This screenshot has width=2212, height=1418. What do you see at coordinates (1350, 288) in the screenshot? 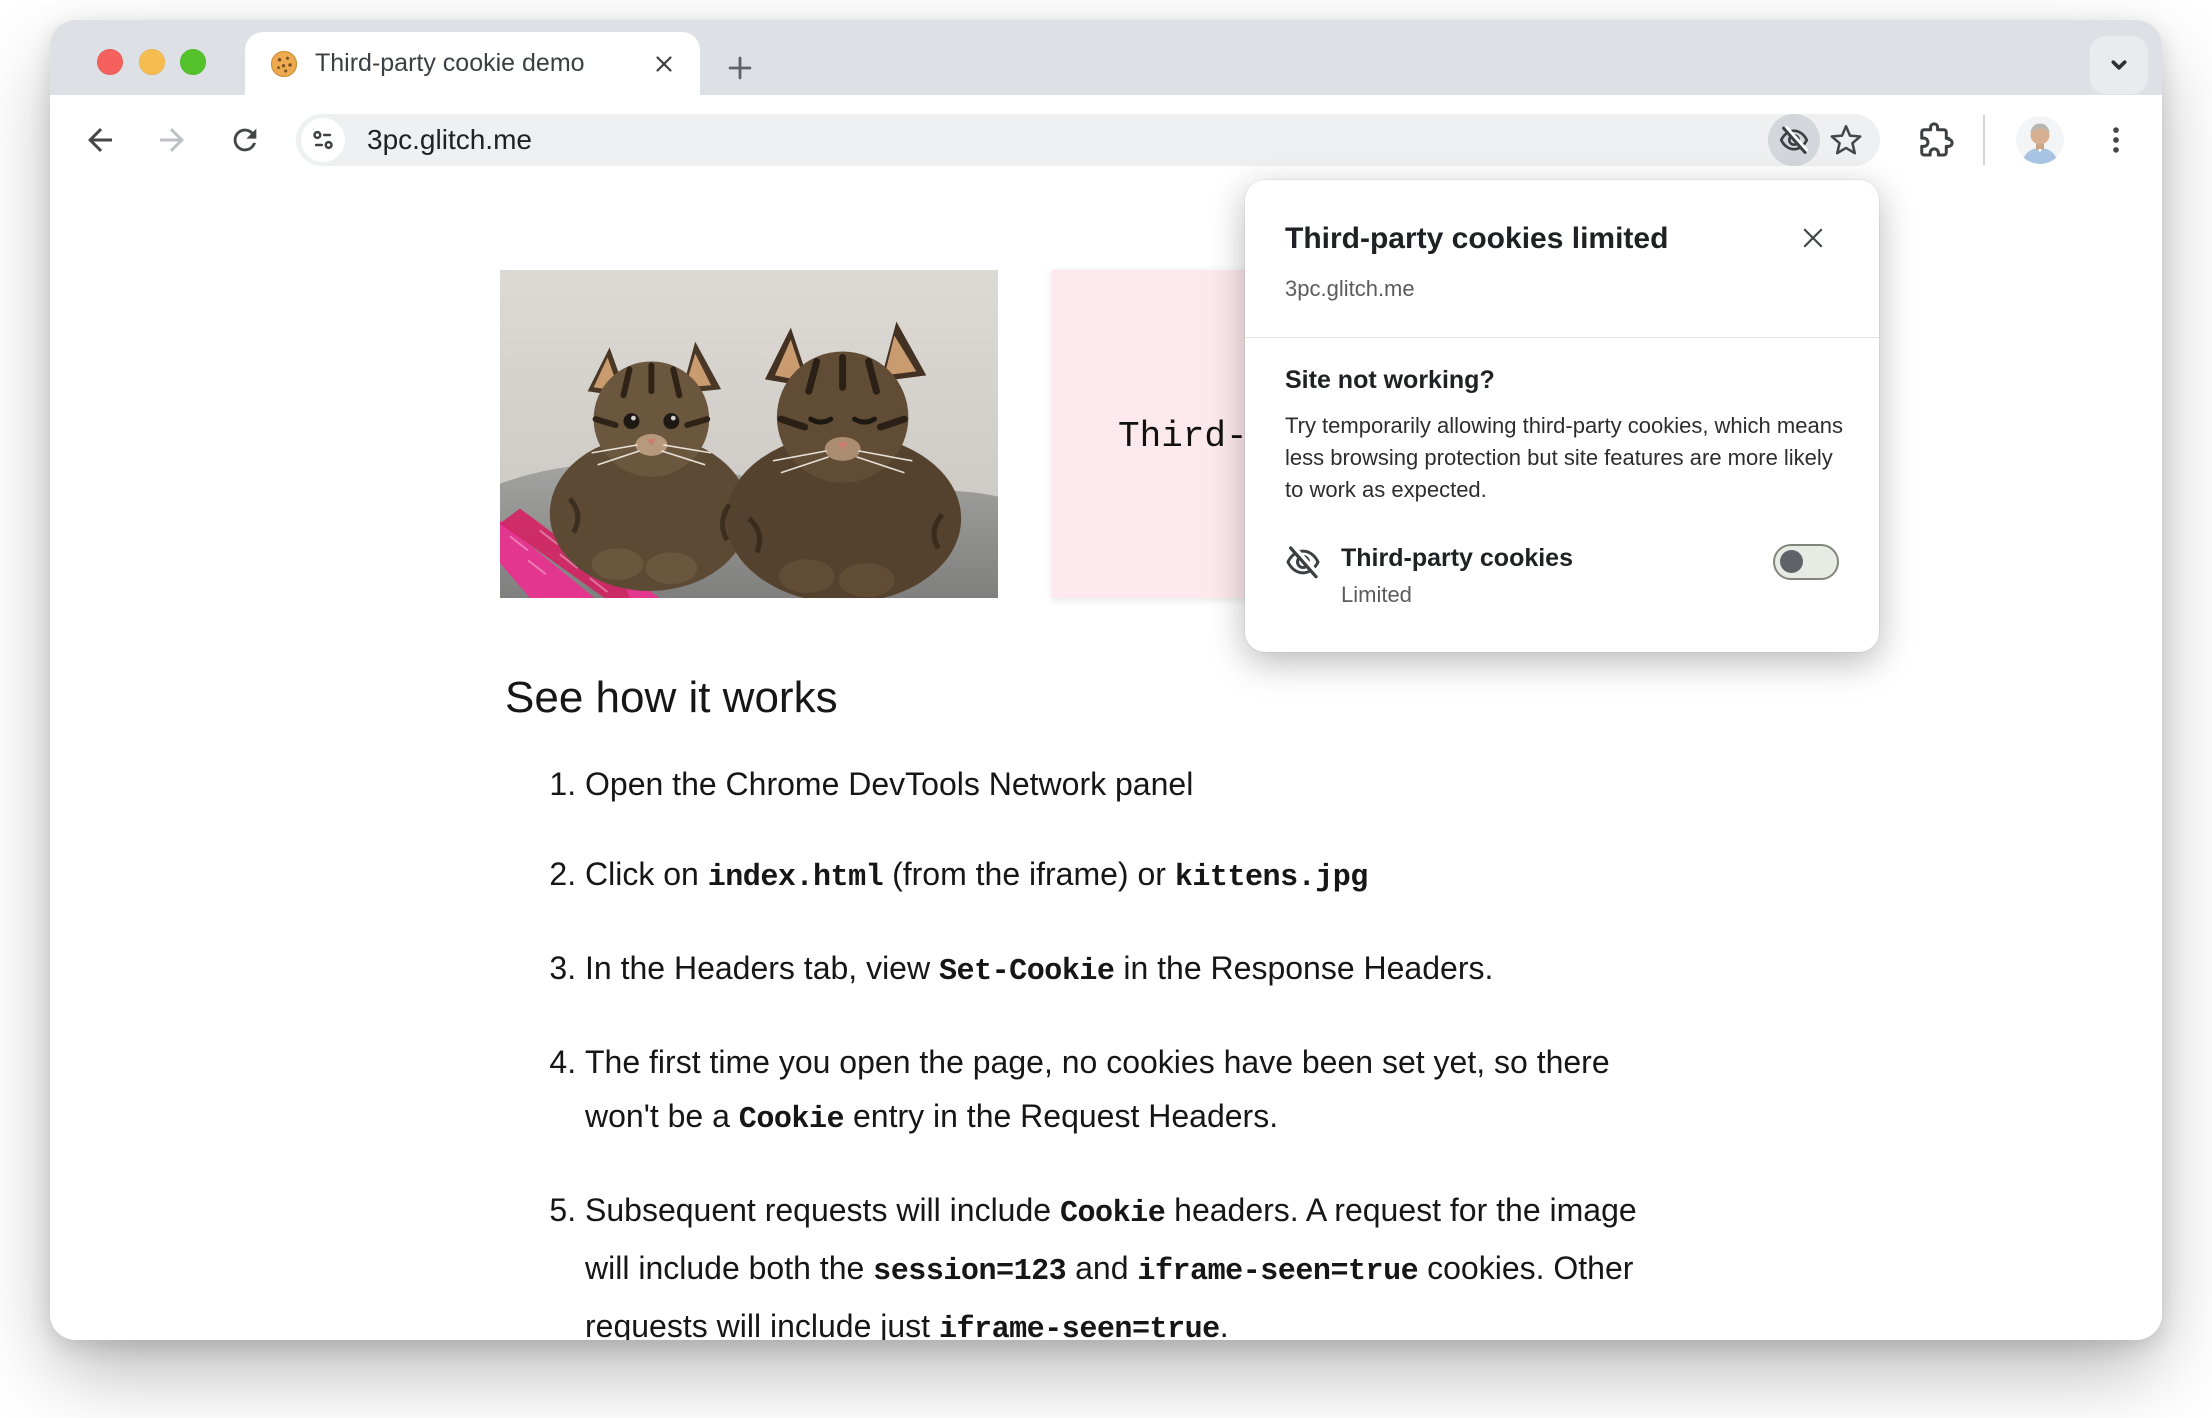
I see `popup-origin: 3pc.glitch.me` at bounding box center [1350, 288].